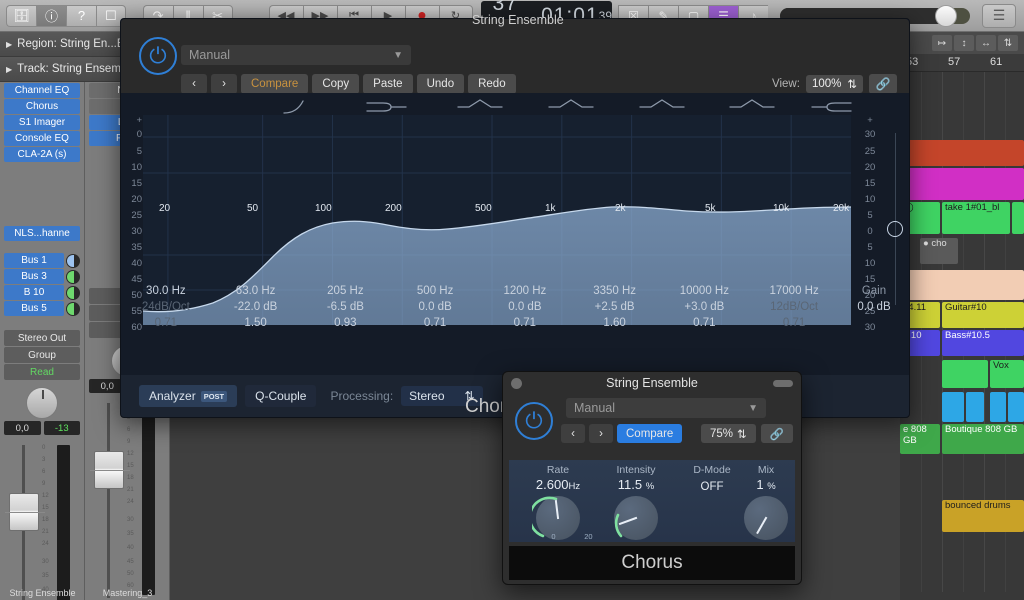 This screenshot has height=600, width=1024. I want to click on region-midi: Vox, so click(1007, 374).